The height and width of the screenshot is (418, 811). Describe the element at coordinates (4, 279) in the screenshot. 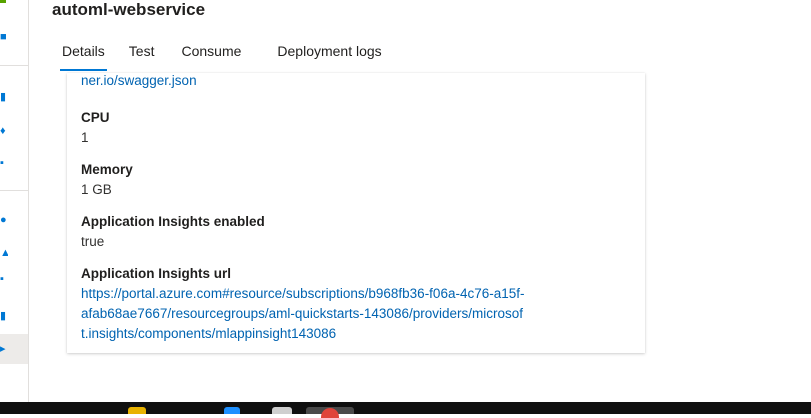

I see `nav-icon-7: ▪` at that location.